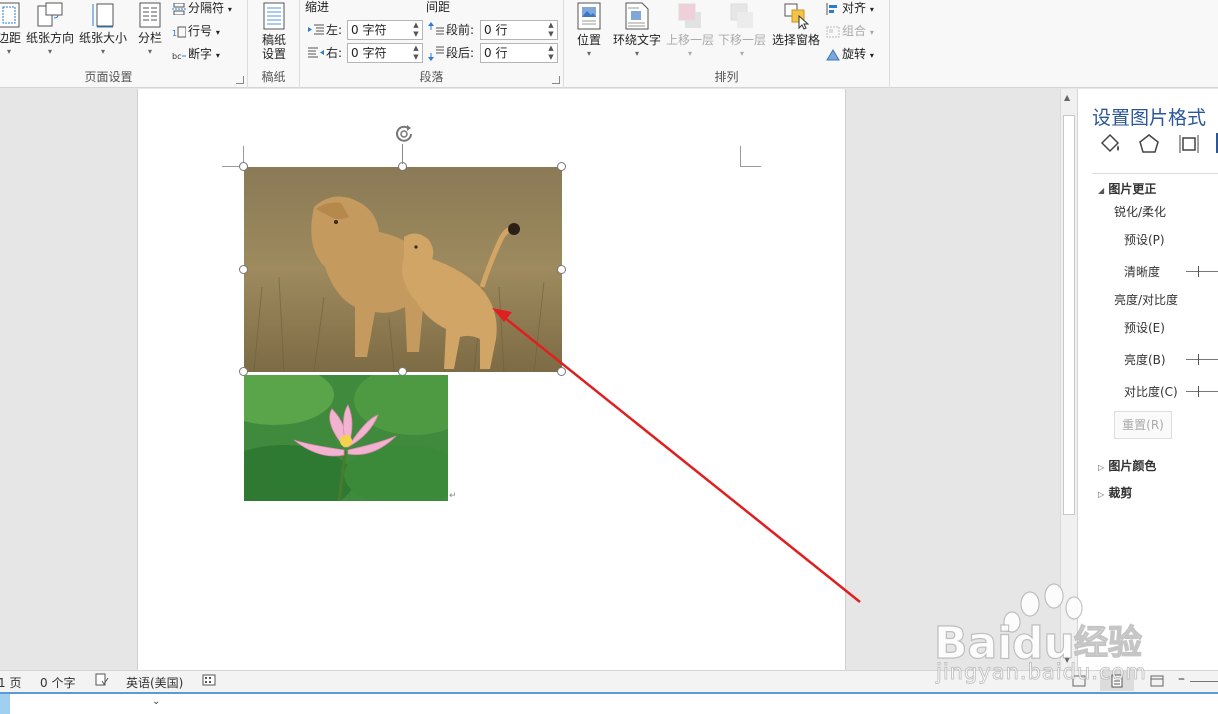 Image resolution: width=1218 pixels, height=714 pixels. Describe the element at coordinates (1202, 359) in the screenshot. I see `brightness-slider` at that location.